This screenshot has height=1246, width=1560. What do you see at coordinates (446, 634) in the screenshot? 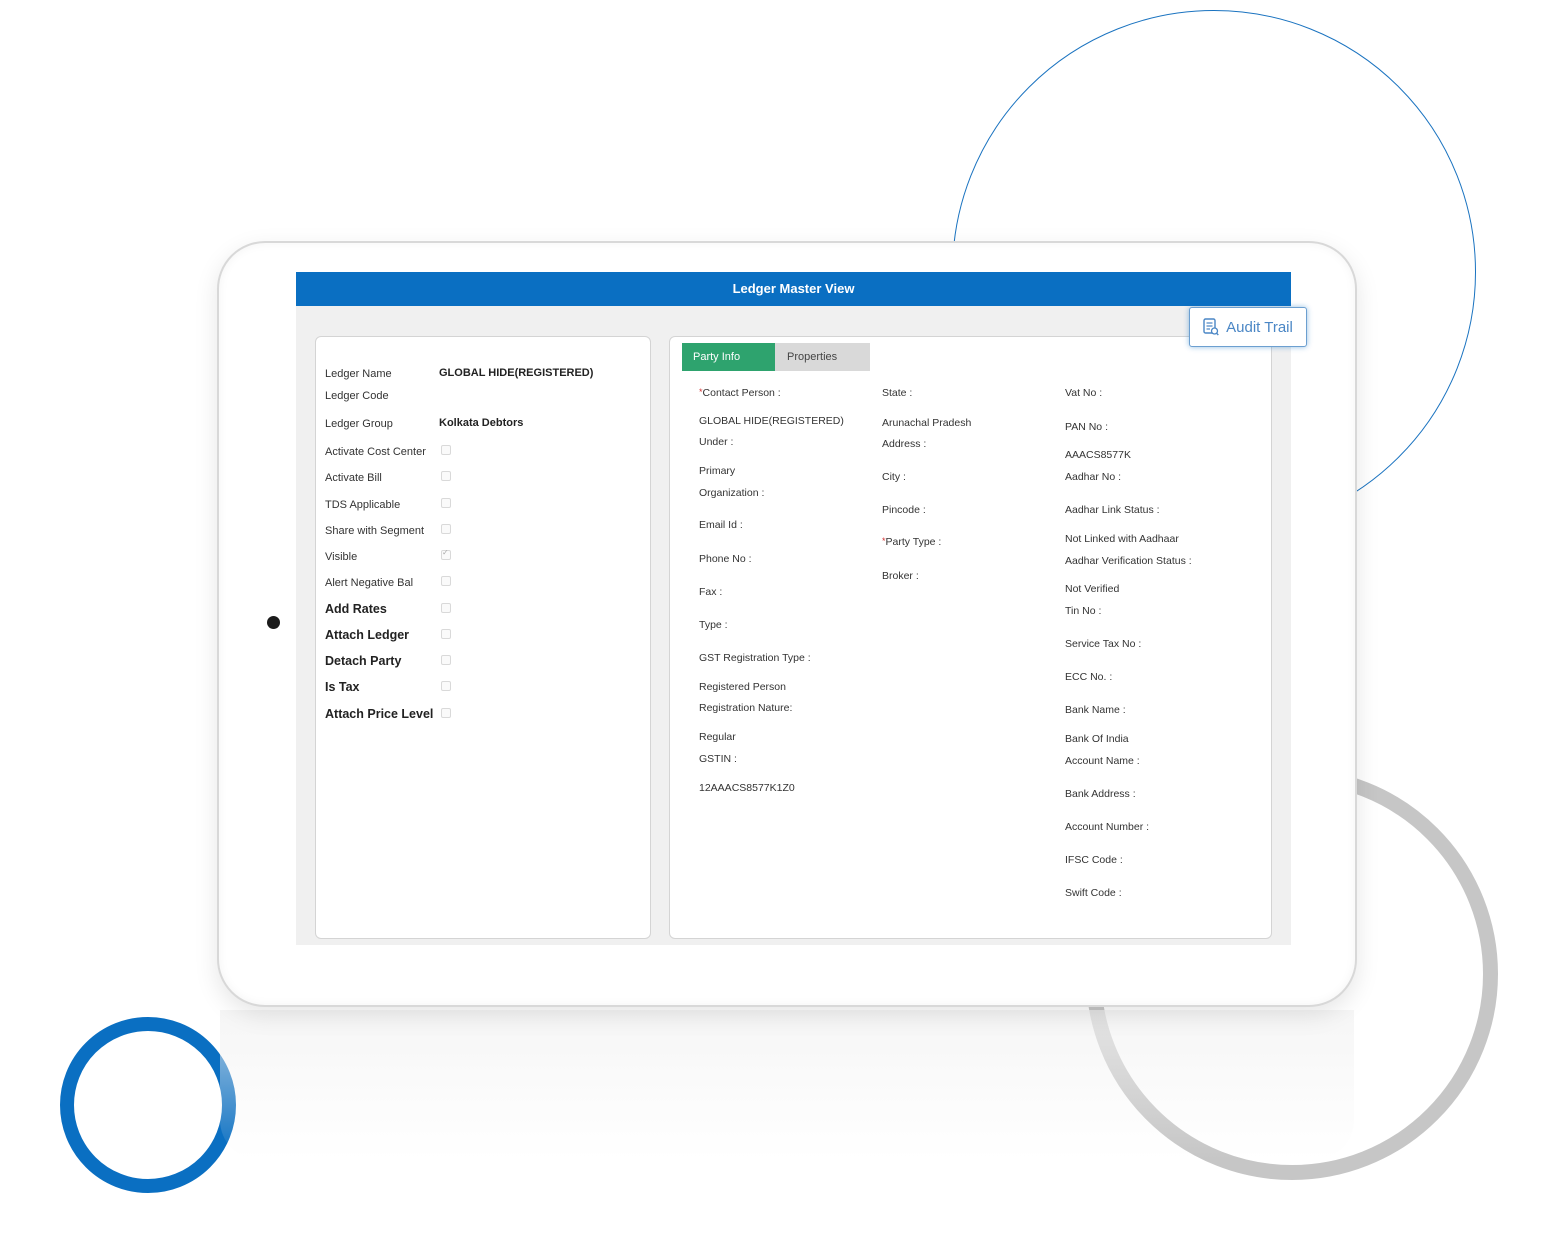
I see `attach-ledger-checkbox` at bounding box center [446, 634].